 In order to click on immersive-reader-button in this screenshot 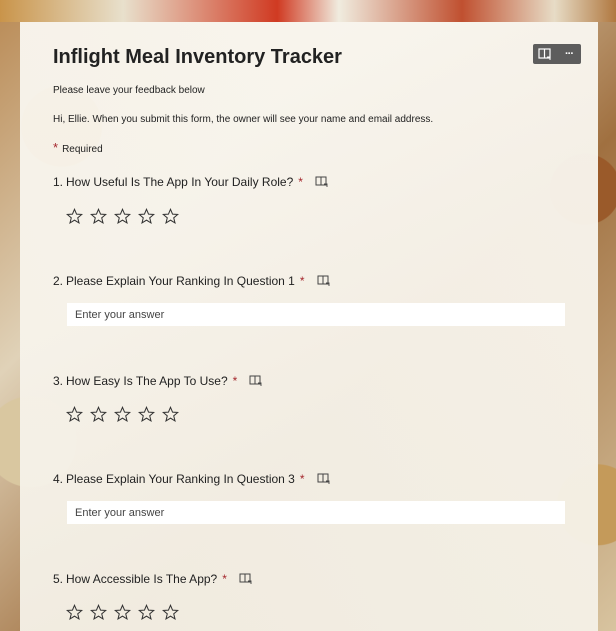, I will do `click(545, 54)`.